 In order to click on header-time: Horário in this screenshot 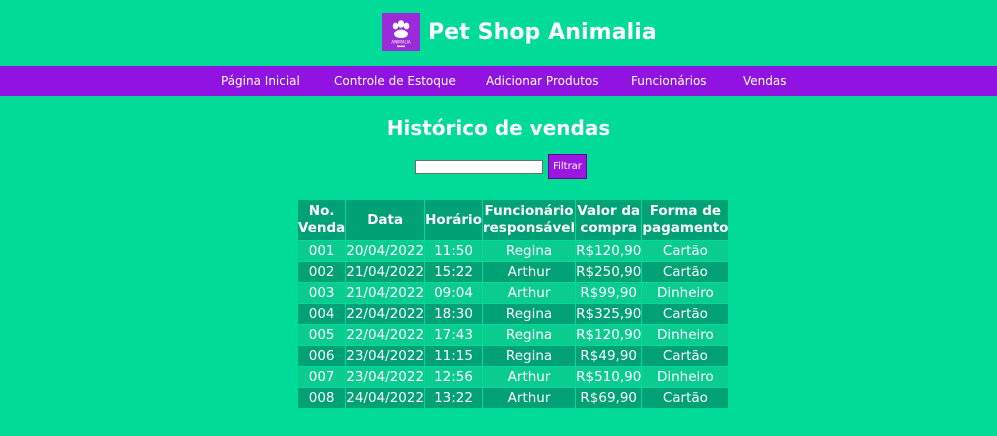, I will do `click(453, 220)`.